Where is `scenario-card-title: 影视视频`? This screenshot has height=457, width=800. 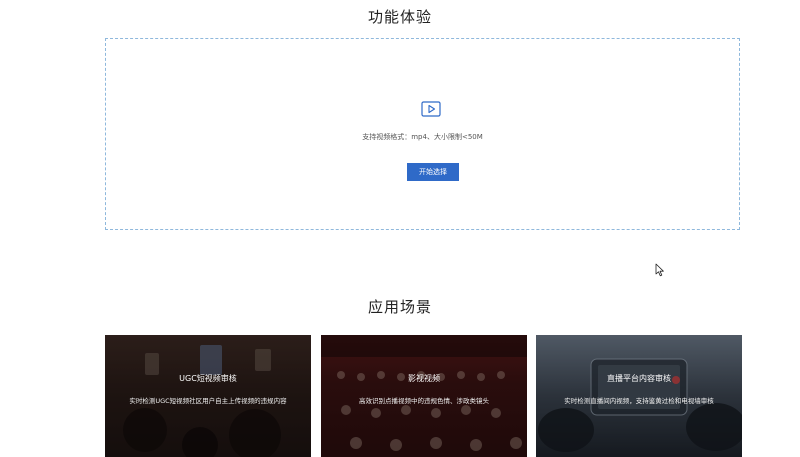 scenario-card-title: 影视视频 is located at coordinates (424, 378).